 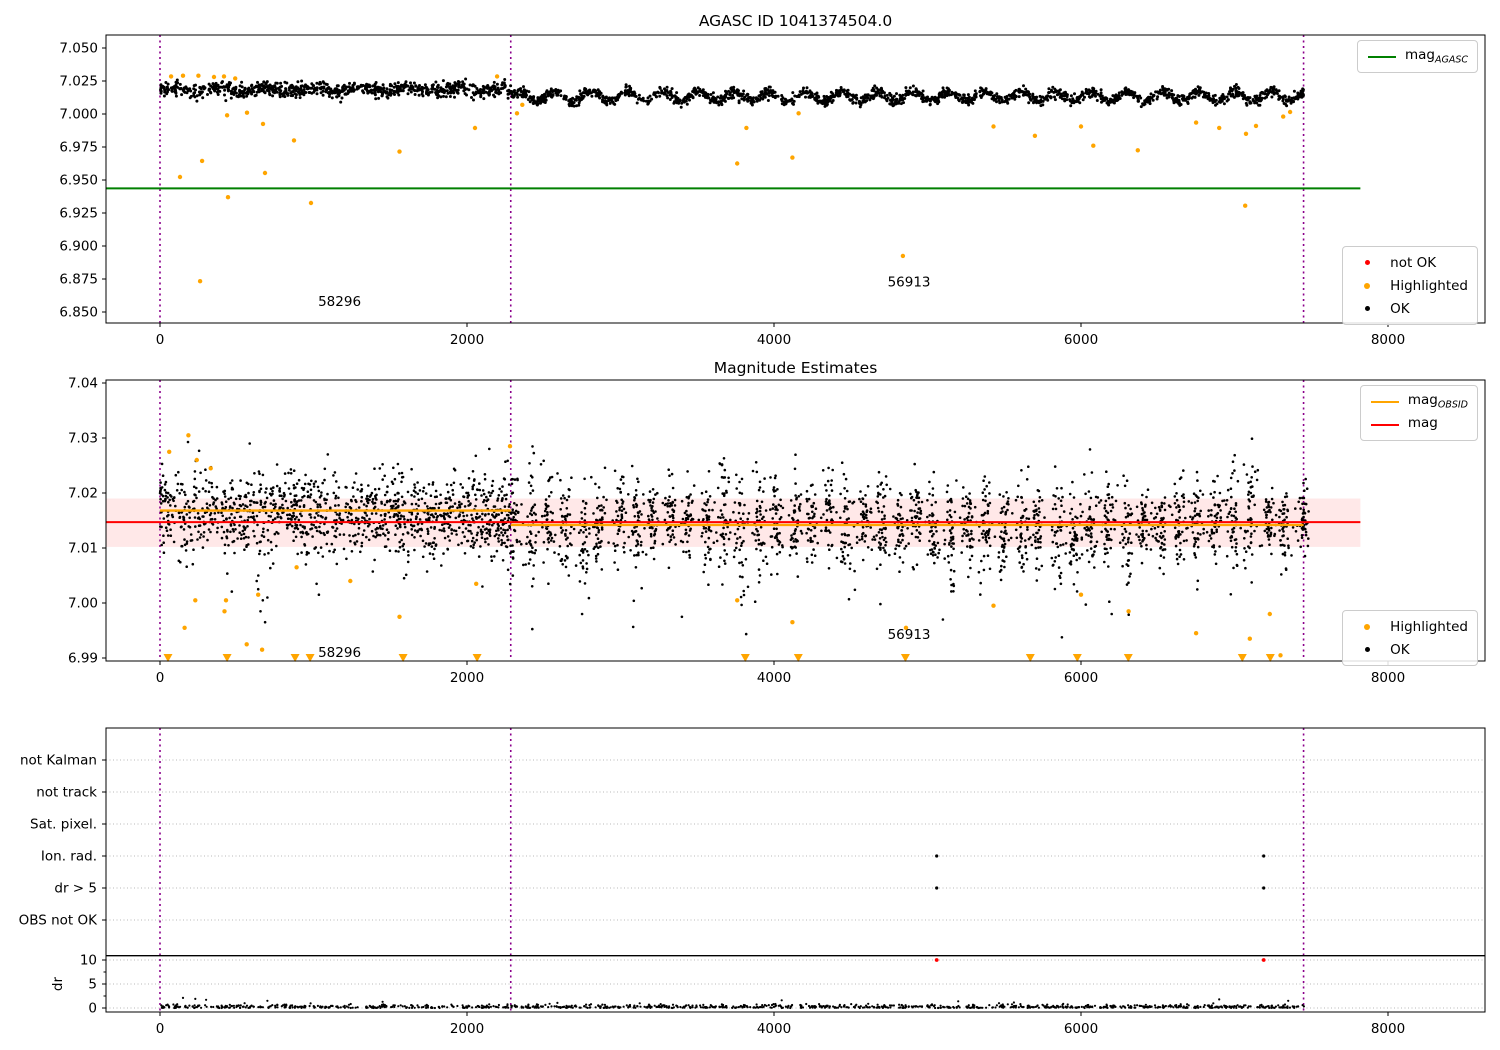 I want to click on highlighted-point, so click(x=1246, y=133).